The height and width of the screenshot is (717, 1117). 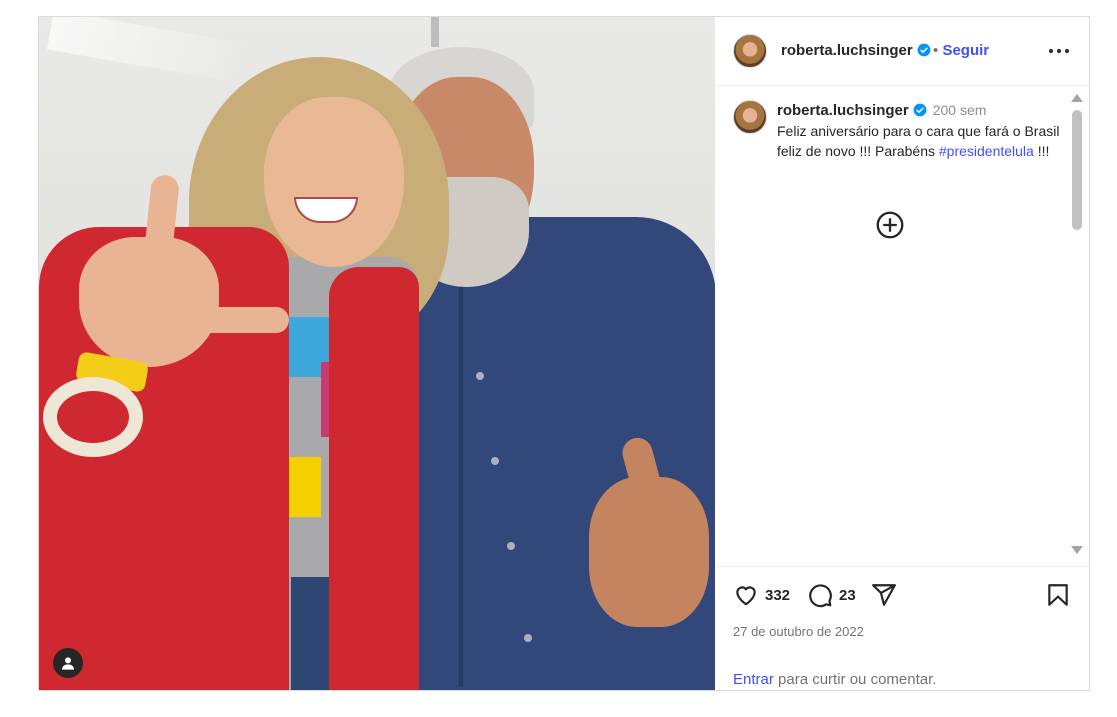 What do you see at coordinates (461, 472) in the screenshot?
I see `shirt-placket` at bounding box center [461, 472].